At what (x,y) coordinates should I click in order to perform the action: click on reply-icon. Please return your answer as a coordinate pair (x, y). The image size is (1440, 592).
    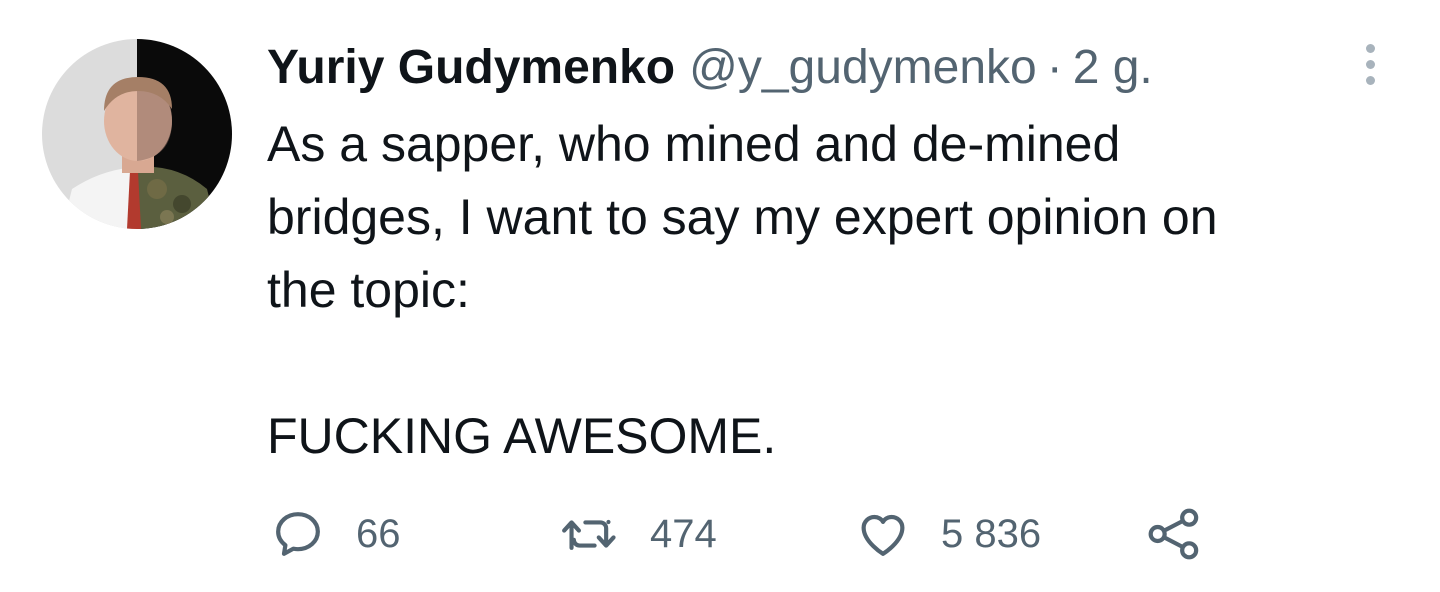
    Looking at the image, I should click on (298, 534).